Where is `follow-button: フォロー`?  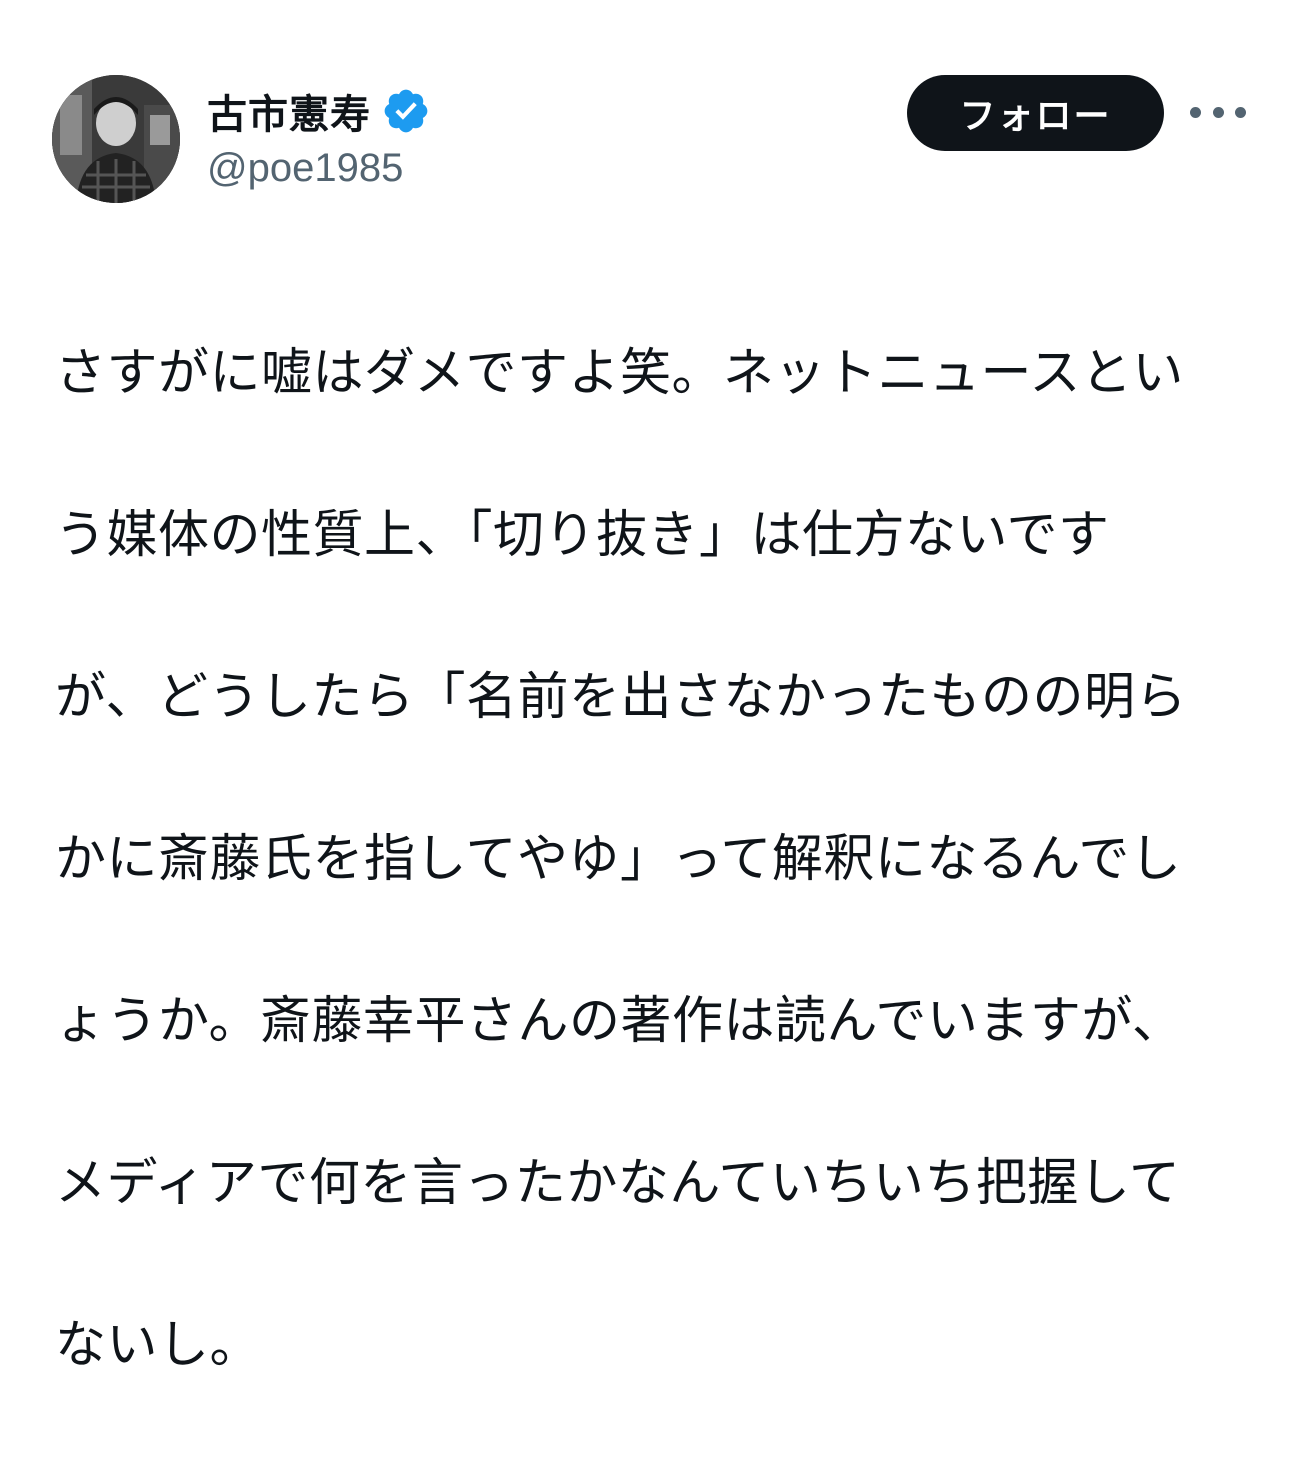
follow-button: フォロー is located at coordinates (1035, 113).